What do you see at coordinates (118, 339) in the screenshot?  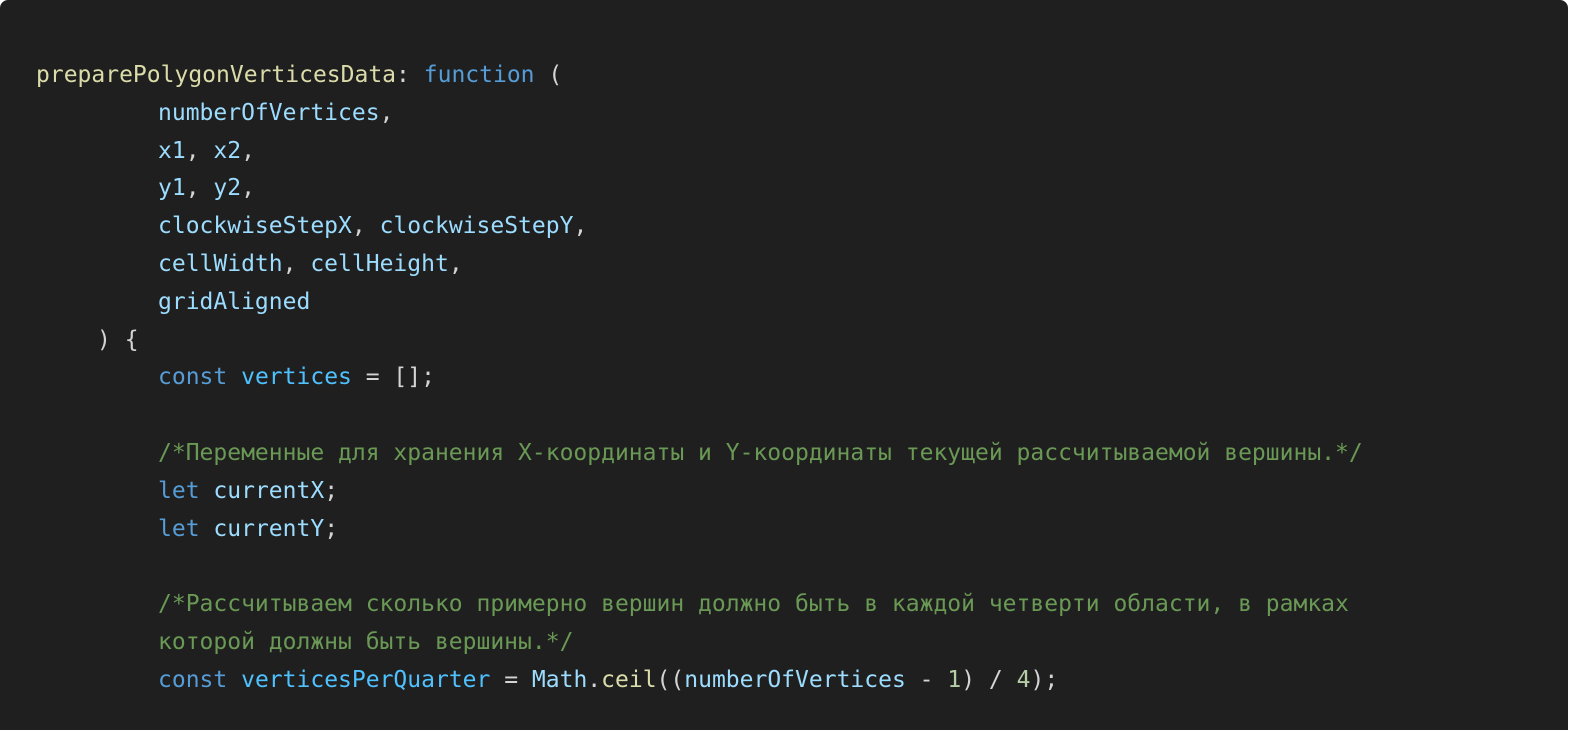 I see `close-paren-brace: ) {` at bounding box center [118, 339].